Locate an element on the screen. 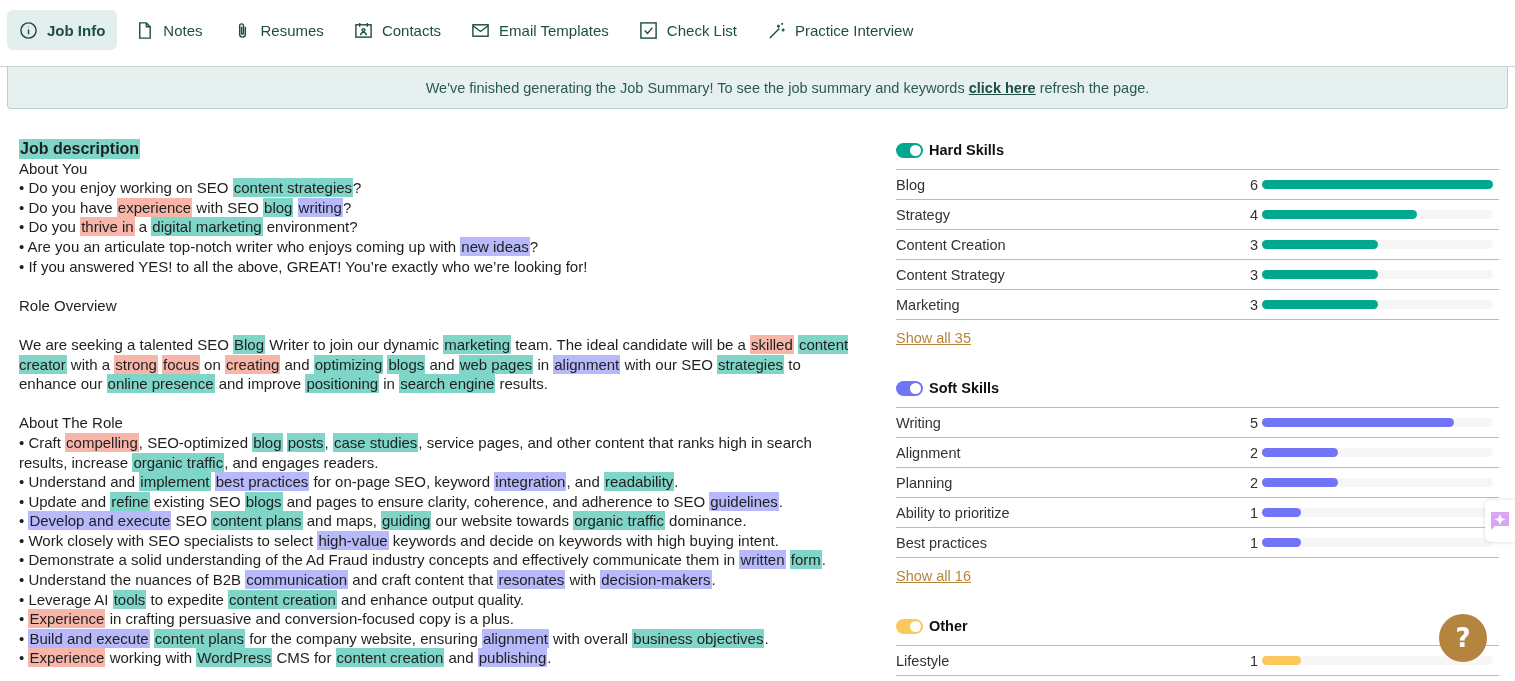 This screenshot has width=1515, height=681. description-text: • Are you an articulate top-notch writer who enjoys coming up with new ideas? is located at coordinates (279, 246).